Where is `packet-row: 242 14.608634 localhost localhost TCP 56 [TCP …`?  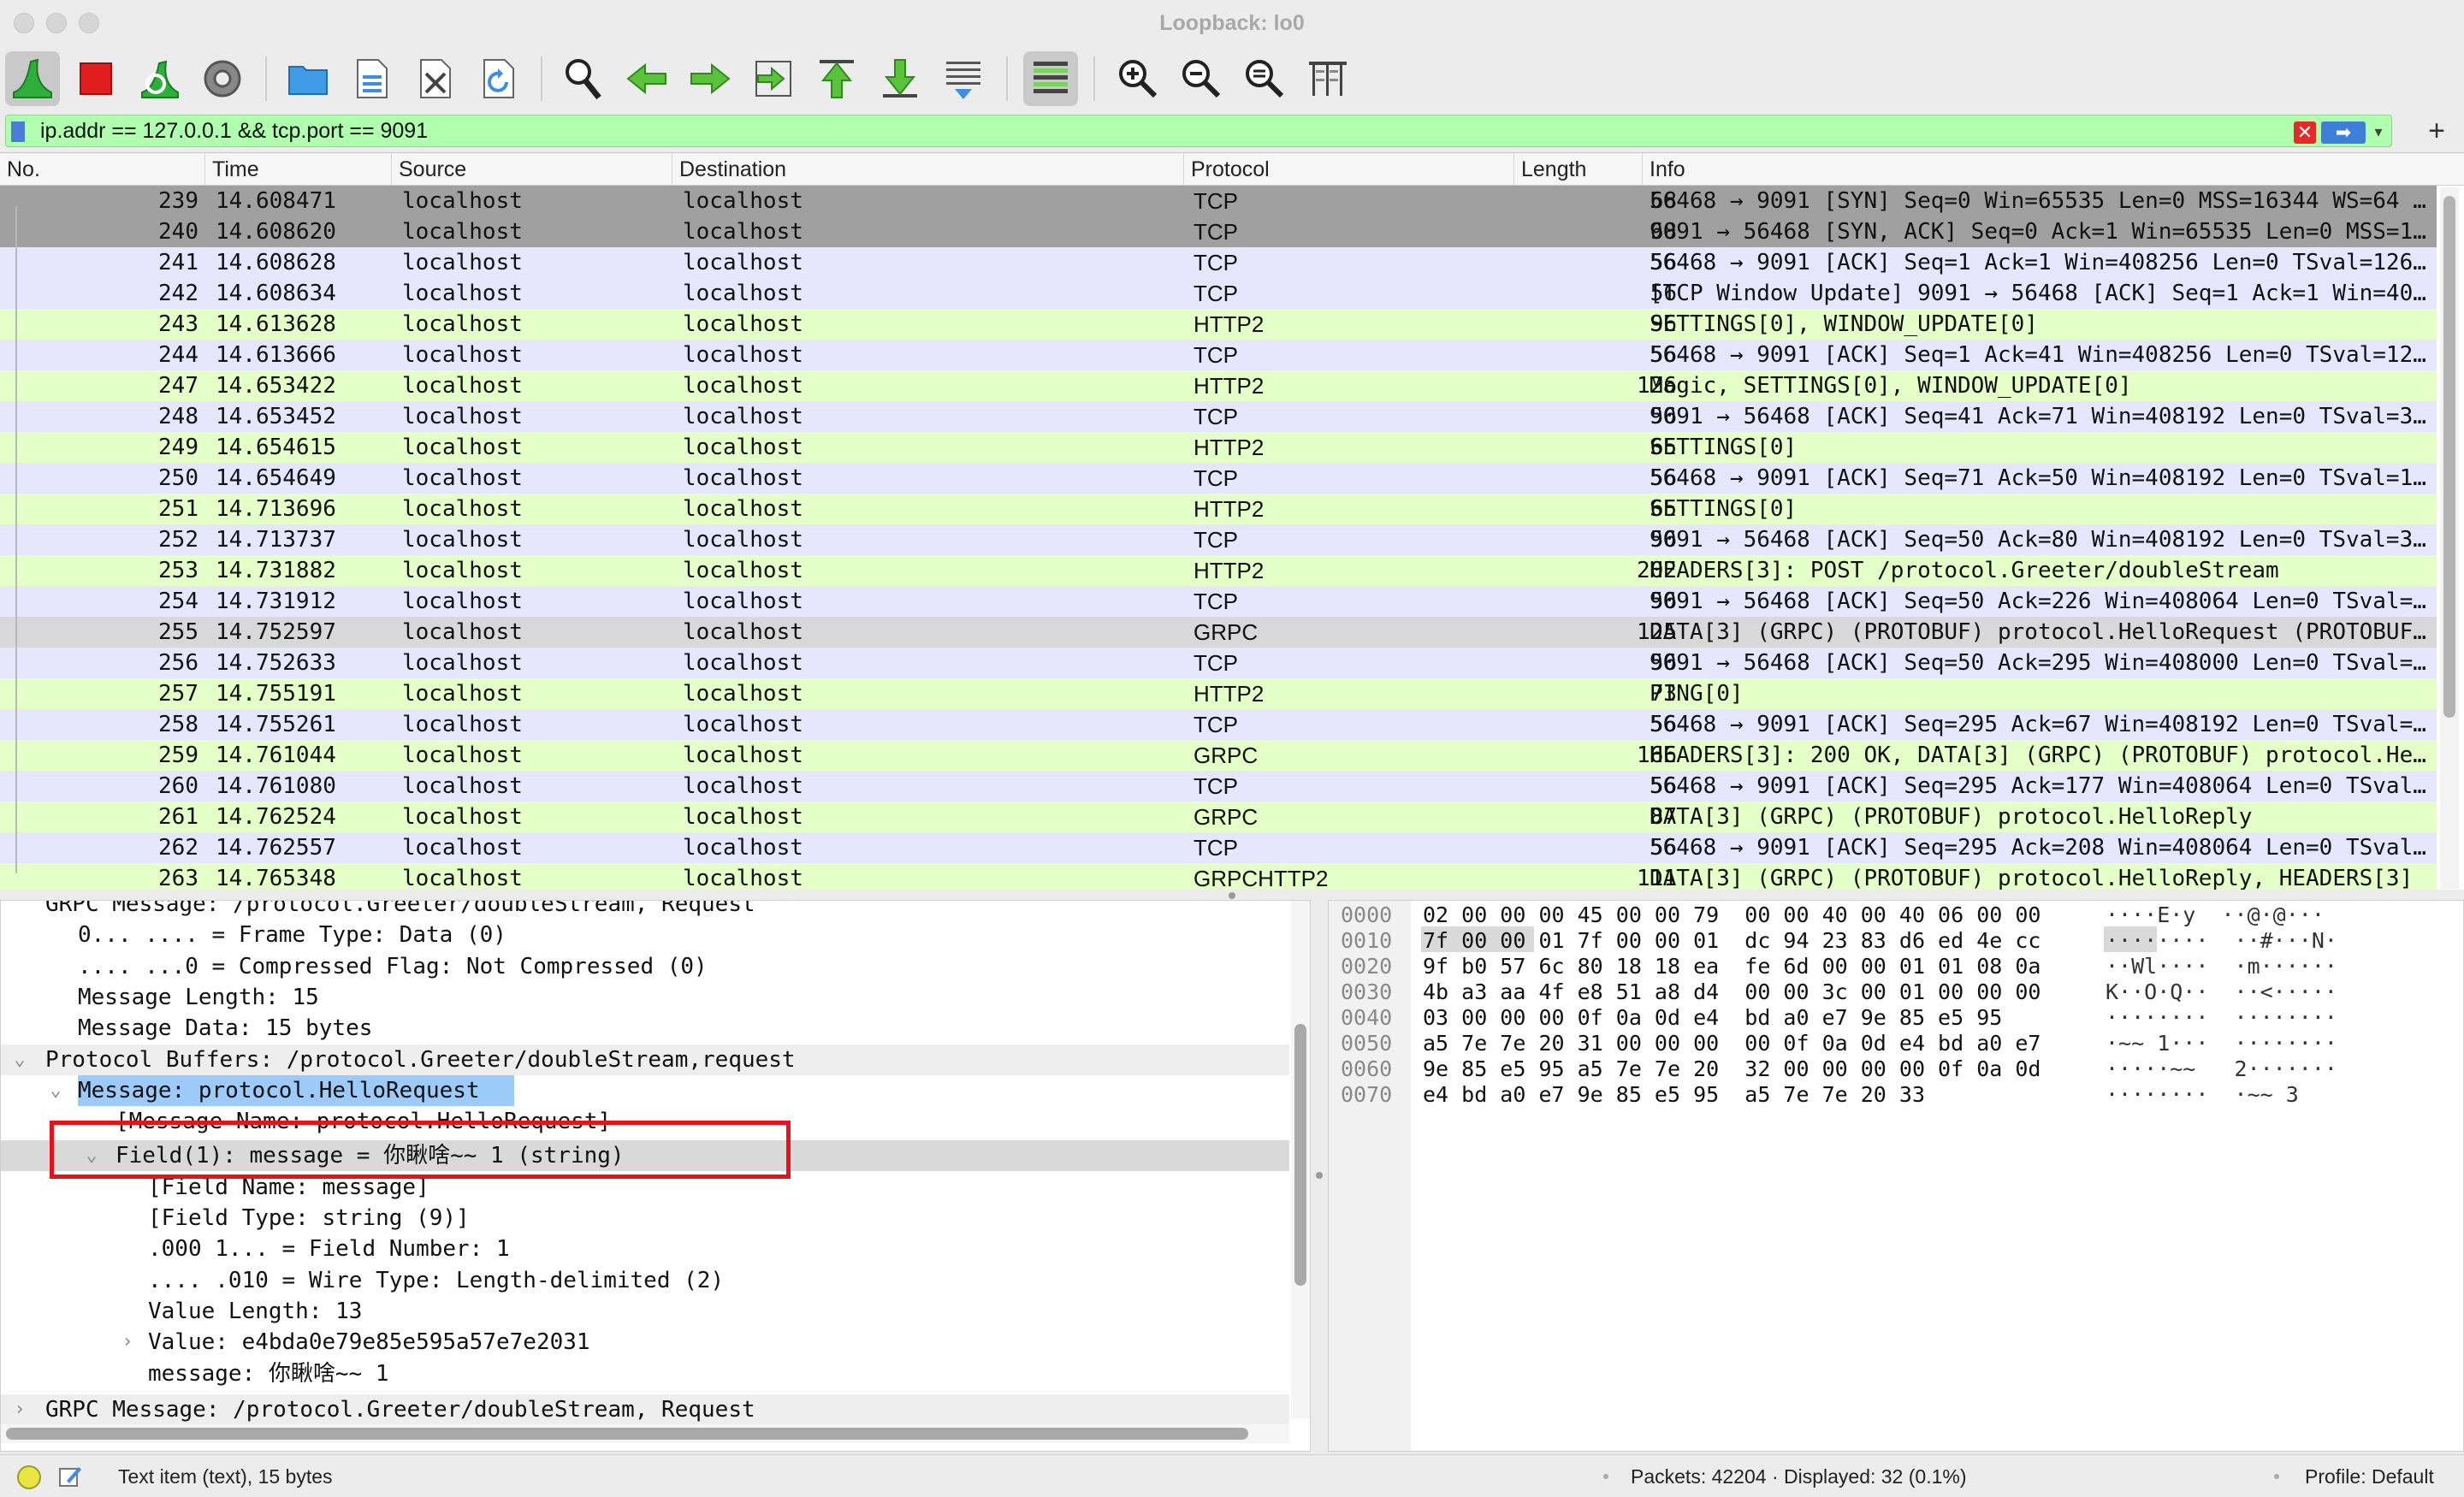 packet-row: 242 14.608634 localhost localhost TCP 56 [TCP … is located at coordinates (1218, 293).